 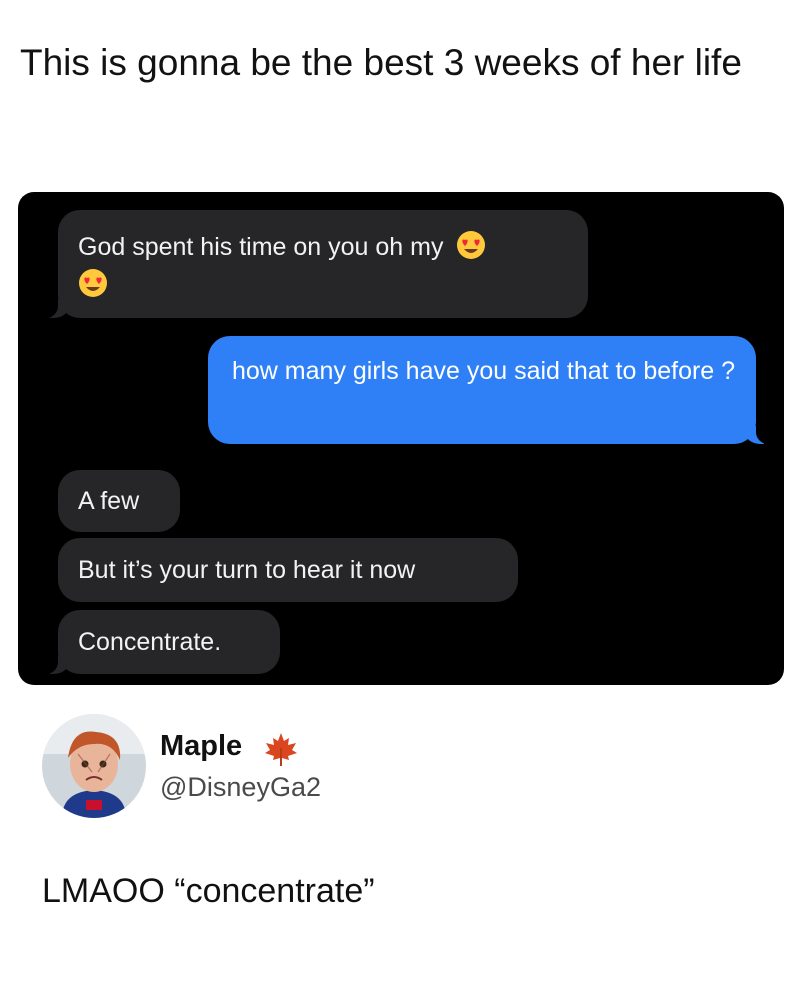 I want to click on incoming-message-bubble: God spent his time on you oh my, so click(x=314, y=264).